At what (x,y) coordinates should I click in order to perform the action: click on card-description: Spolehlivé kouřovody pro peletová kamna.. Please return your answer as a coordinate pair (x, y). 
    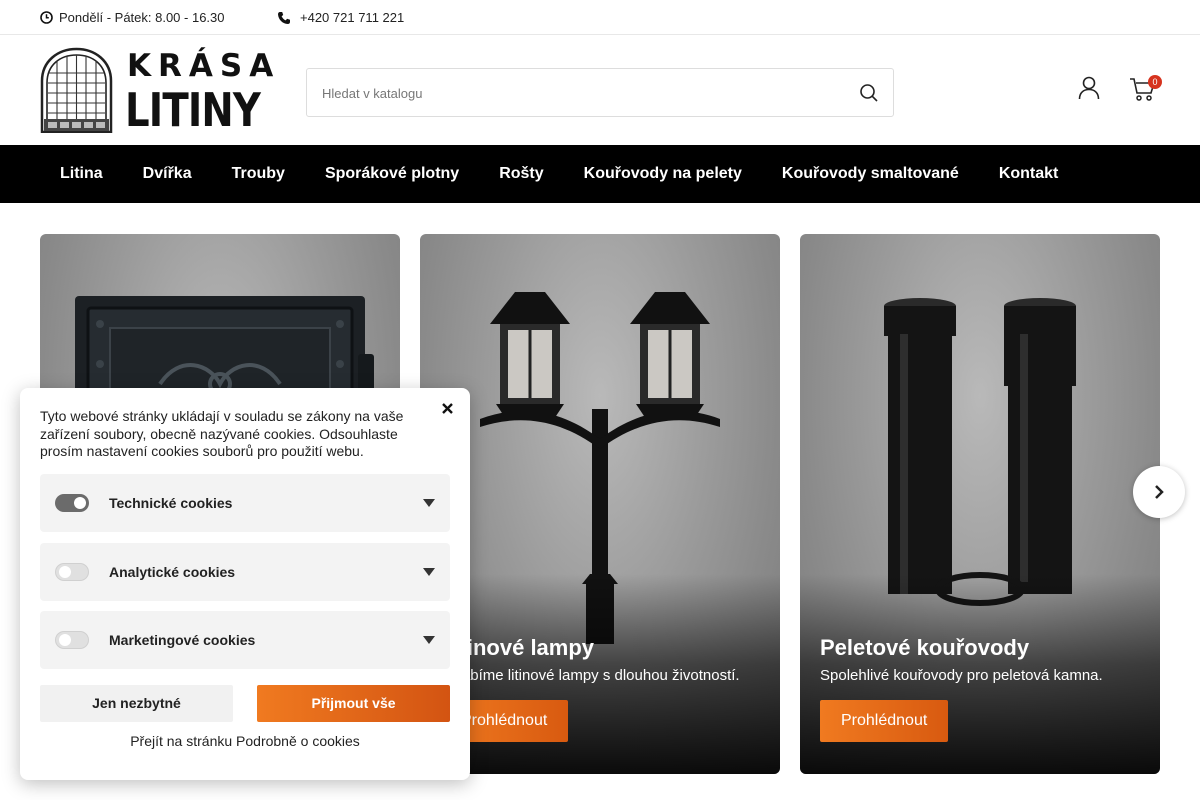
    Looking at the image, I should click on (961, 675).